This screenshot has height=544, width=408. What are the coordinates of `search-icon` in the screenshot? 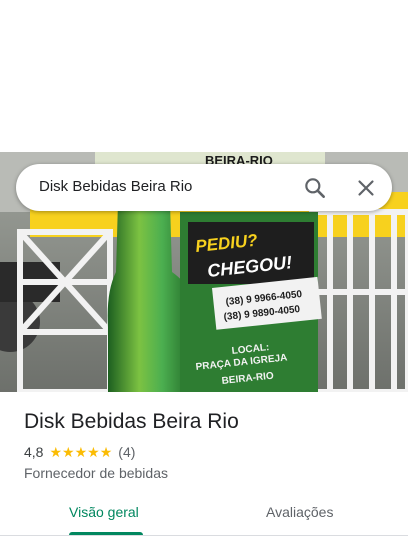 It's located at (315, 188).